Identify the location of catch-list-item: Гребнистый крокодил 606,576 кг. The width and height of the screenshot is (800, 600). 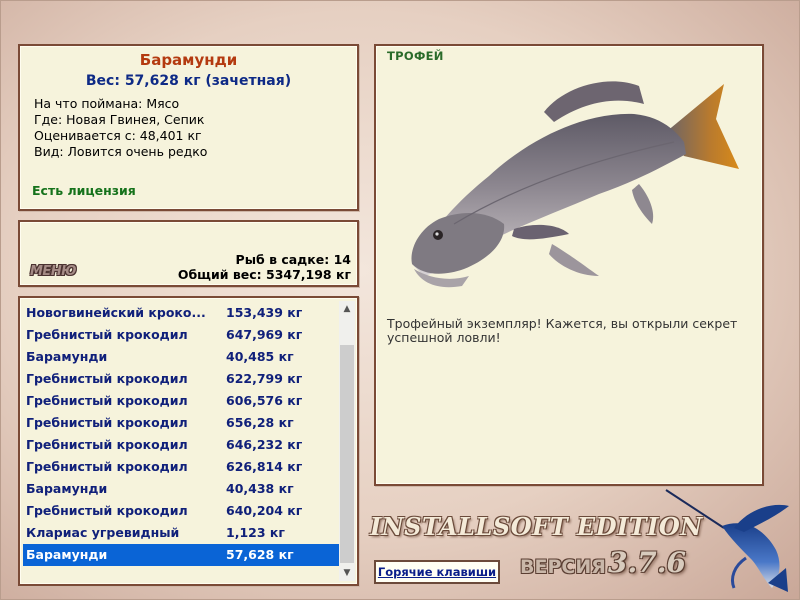
(181, 401).